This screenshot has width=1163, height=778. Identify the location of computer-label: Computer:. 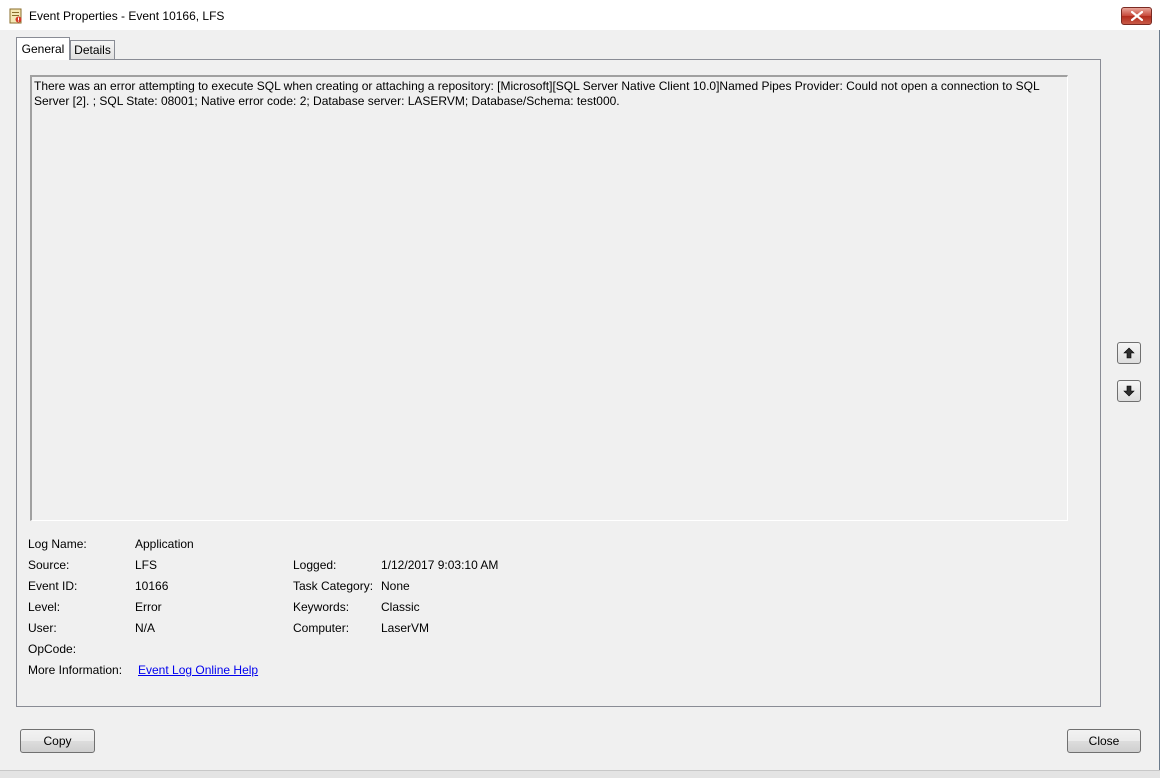
(321, 628).